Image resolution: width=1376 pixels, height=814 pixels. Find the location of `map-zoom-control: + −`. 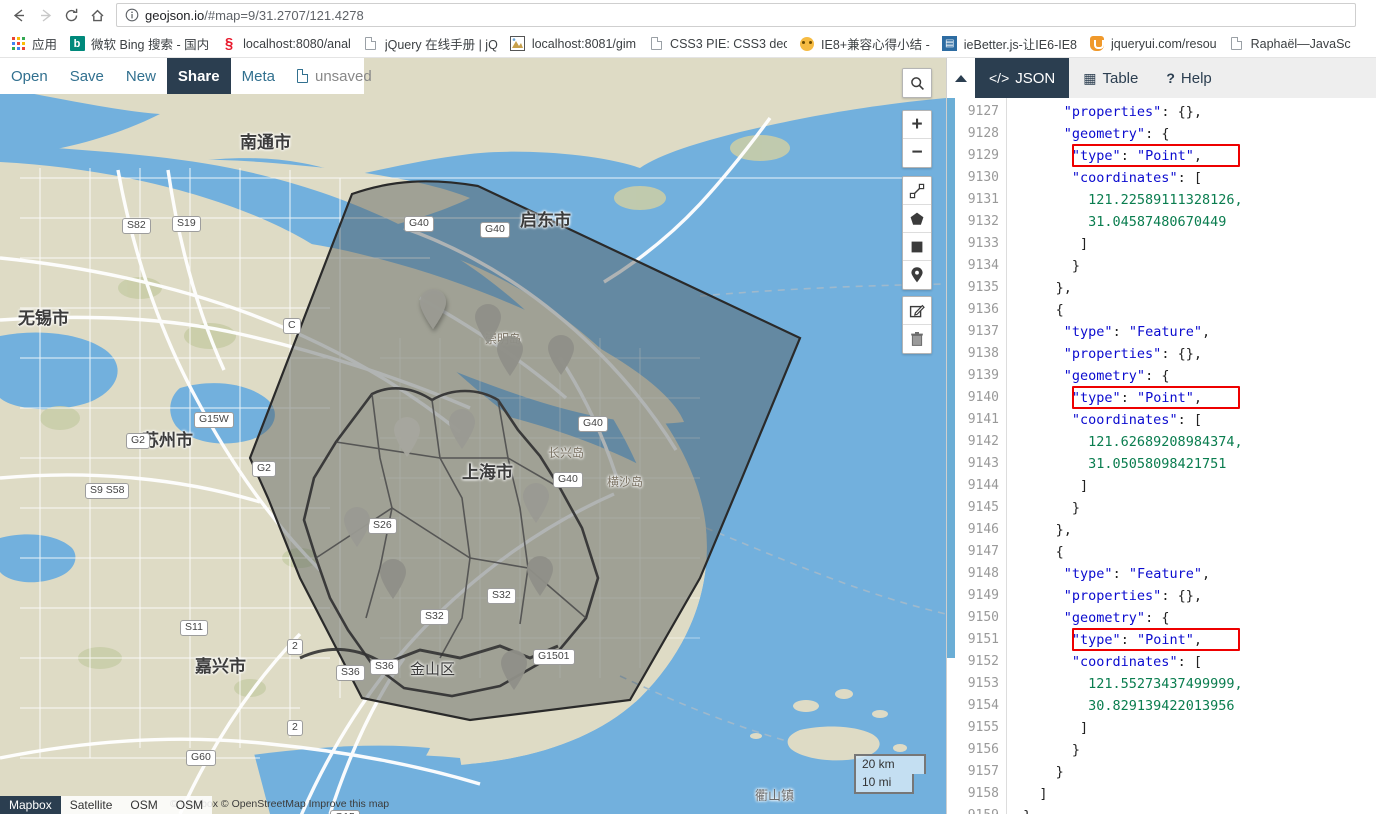

map-zoom-control: + − is located at coordinates (917, 139).